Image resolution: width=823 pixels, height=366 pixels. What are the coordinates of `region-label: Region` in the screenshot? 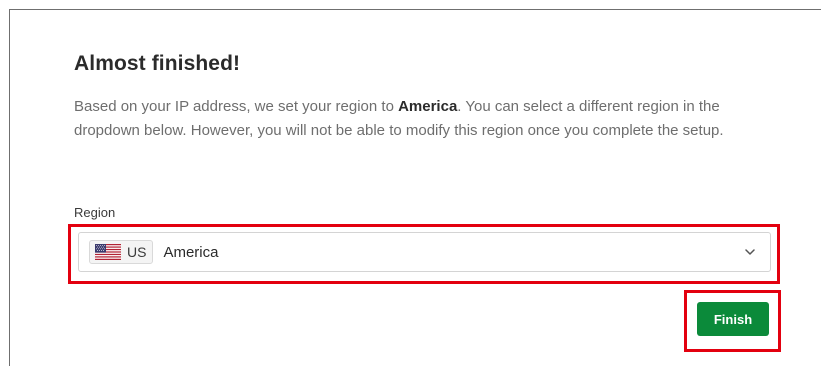 It's located at (95, 212).